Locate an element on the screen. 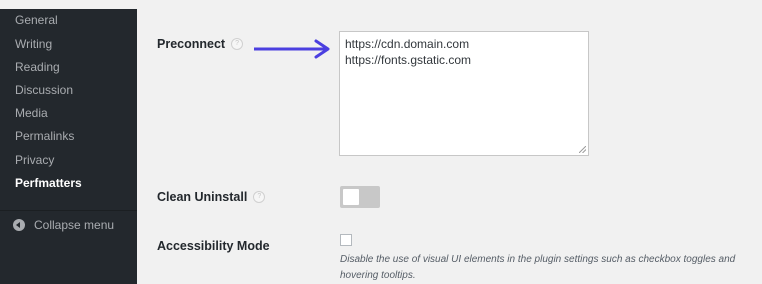  sidebar-item-media: Media is located at coordinates (31, 113).